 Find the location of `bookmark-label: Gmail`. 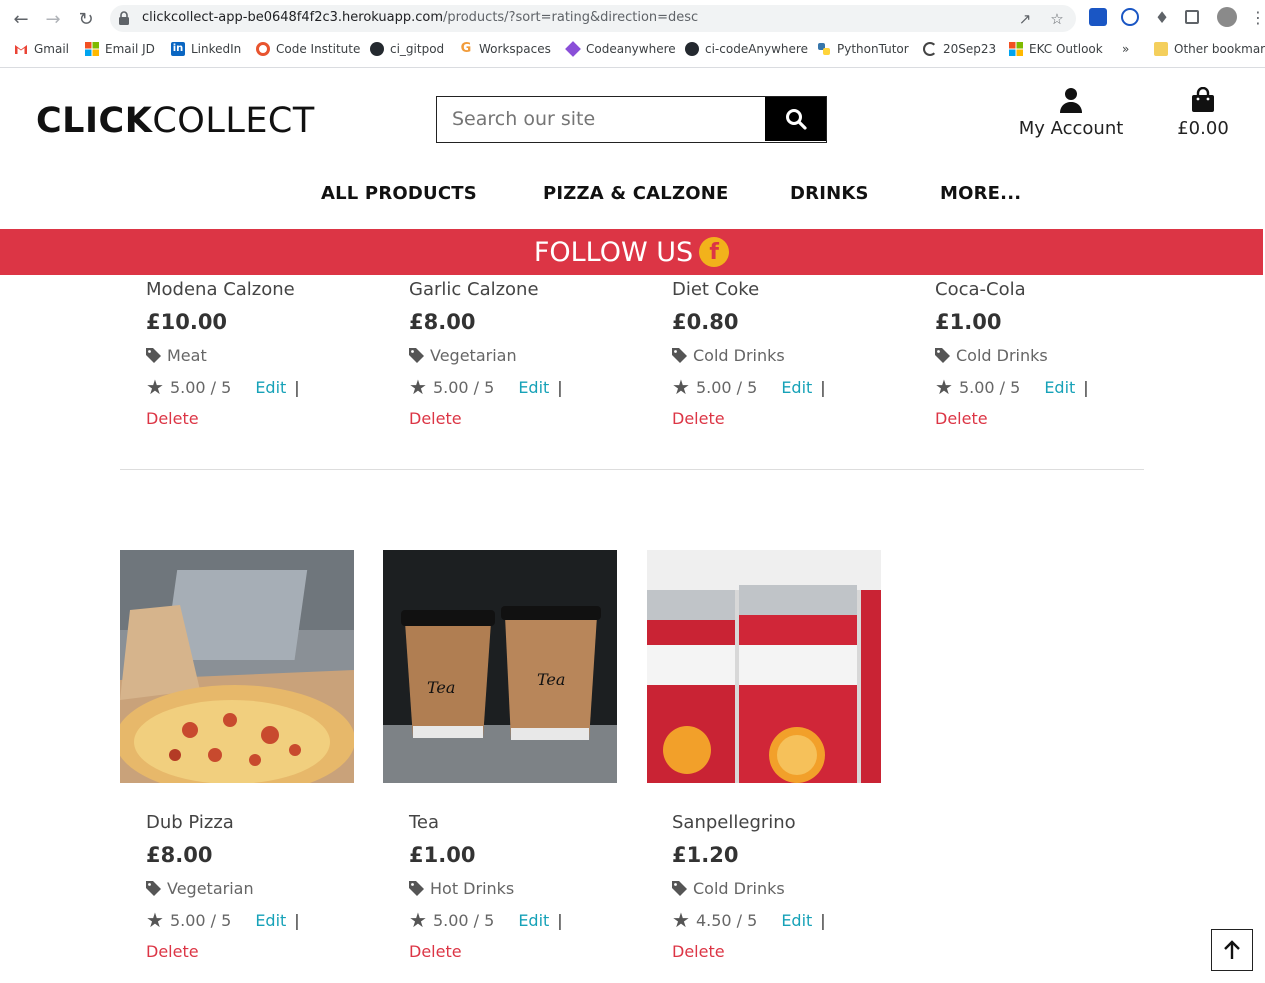

bookmark-label: Gmail is located at coordinates (52, 49).